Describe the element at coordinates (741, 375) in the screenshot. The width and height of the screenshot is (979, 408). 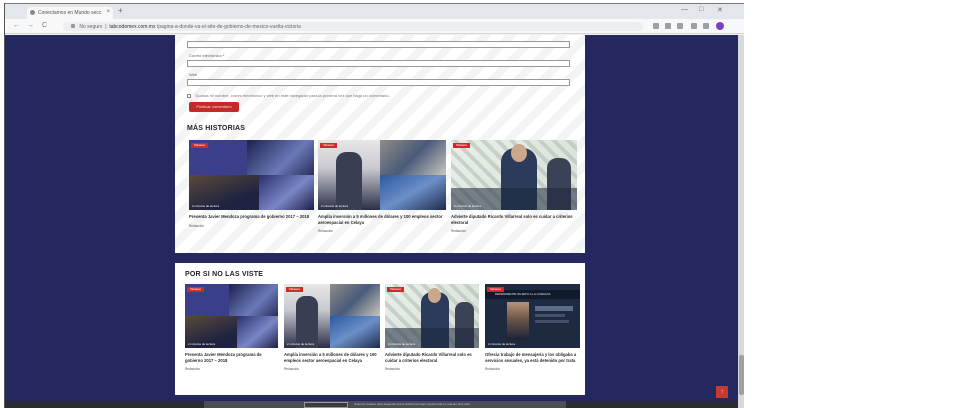
I see `scrollbar-thumb` at that location.